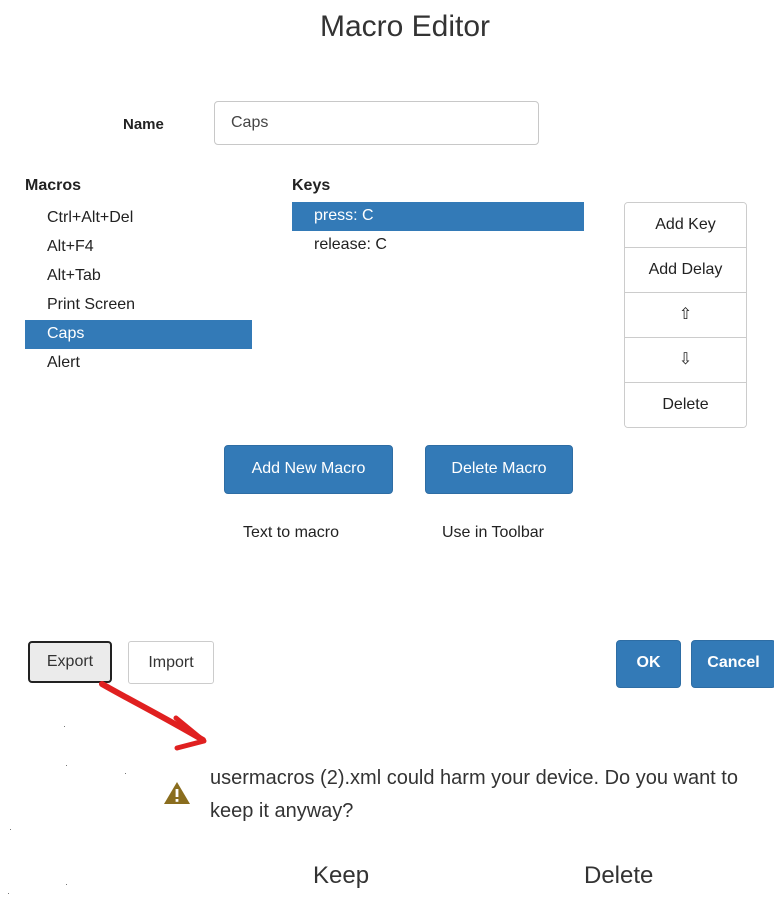 The width and height of the screenshot is (774, 903). Describe the element at coordinates (177, 795) in the screenshot. I see `warning-icon` at that location.